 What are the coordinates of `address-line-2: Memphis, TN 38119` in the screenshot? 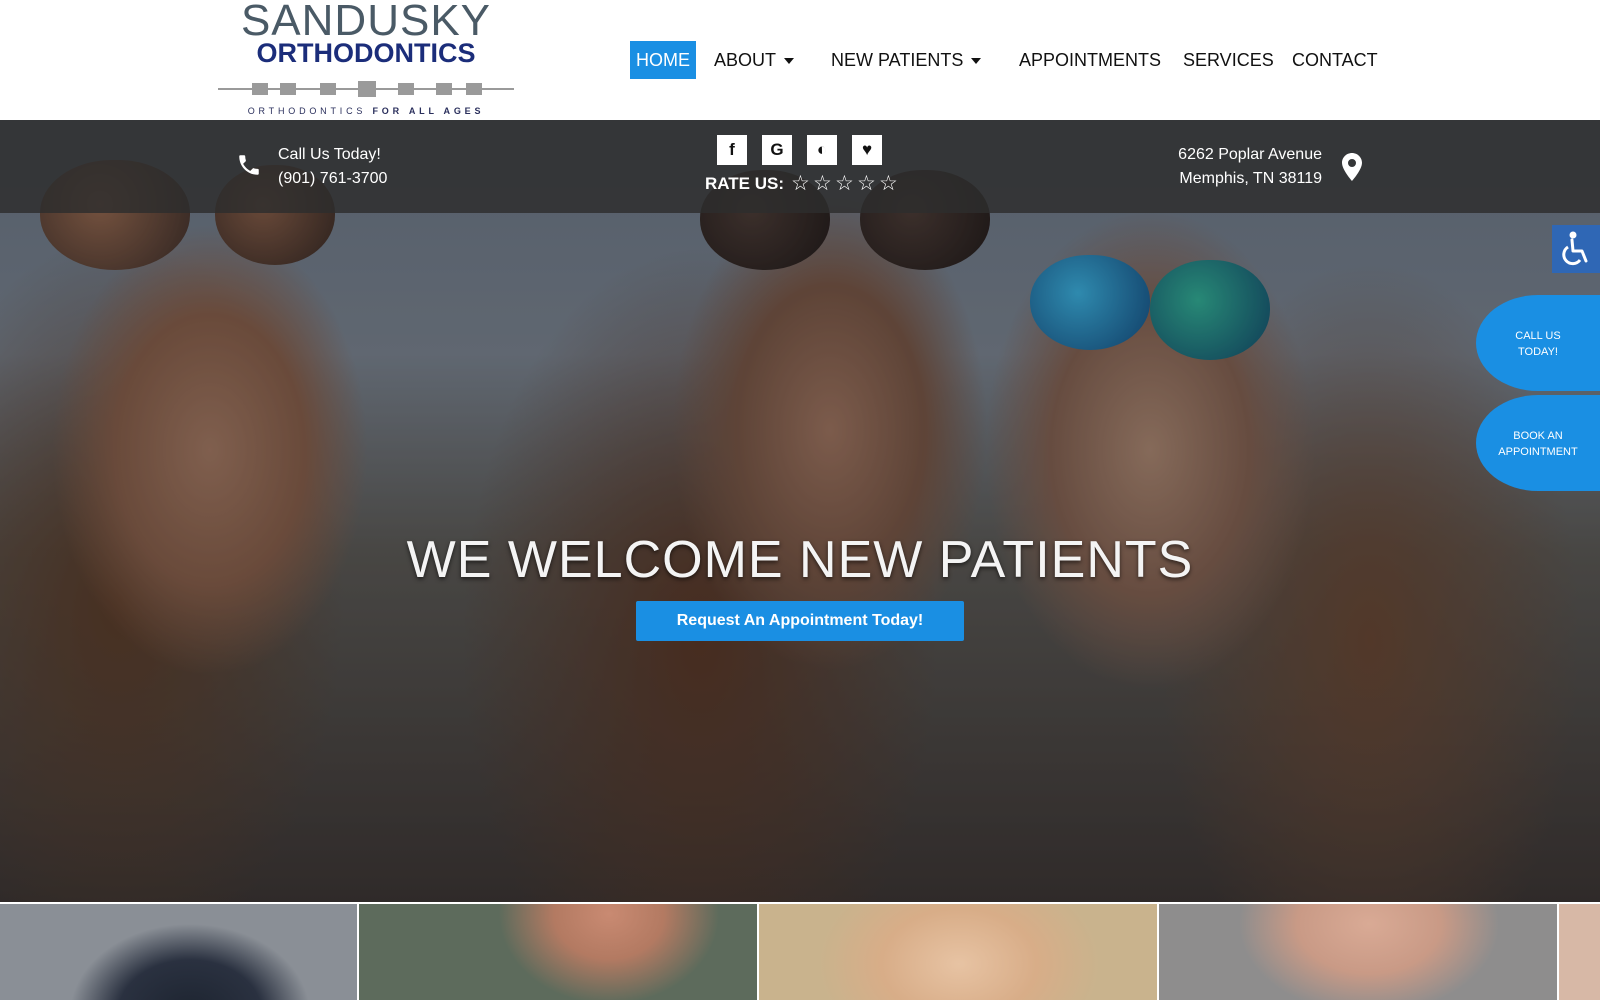 It's located at (1250, 179).